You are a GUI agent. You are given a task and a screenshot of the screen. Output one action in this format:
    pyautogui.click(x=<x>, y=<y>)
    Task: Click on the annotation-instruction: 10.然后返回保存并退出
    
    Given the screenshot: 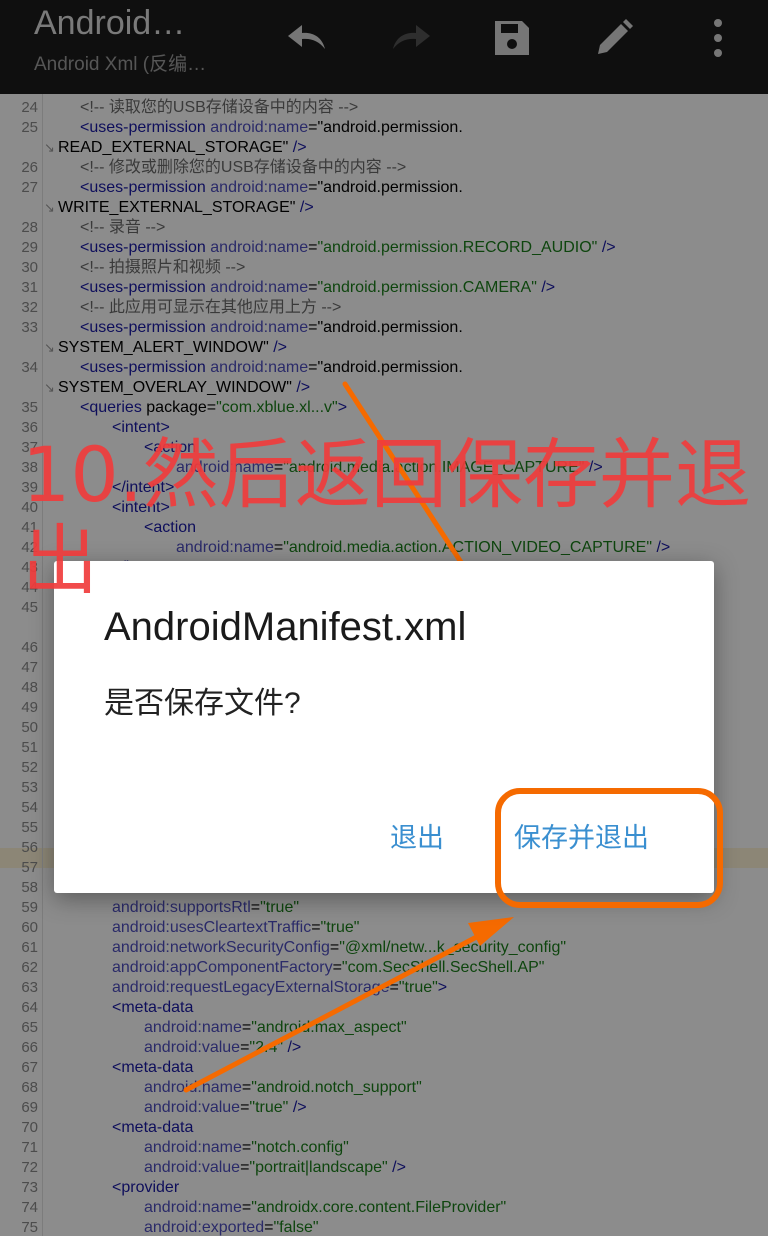 What is the action you would take?
    pyautogui.click(x=386, y=517)
    